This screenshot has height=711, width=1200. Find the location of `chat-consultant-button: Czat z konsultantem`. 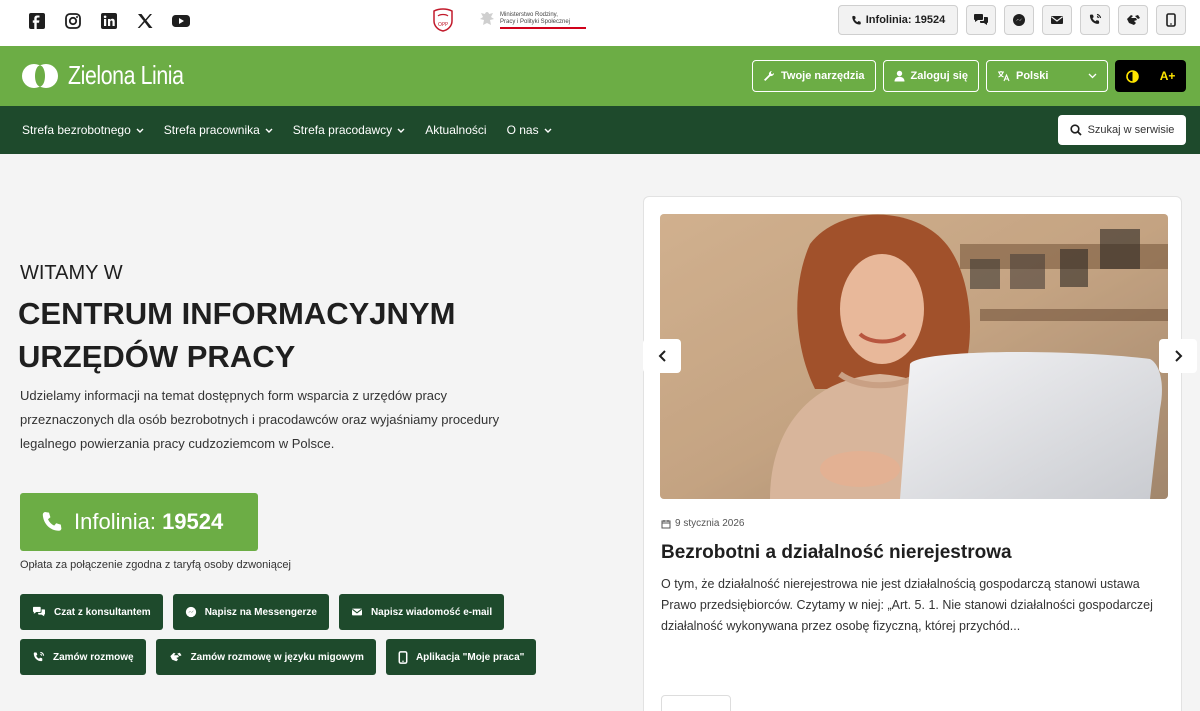

chat-consultant-button: Czat z konsultantem is located at coordinates (91, 612).